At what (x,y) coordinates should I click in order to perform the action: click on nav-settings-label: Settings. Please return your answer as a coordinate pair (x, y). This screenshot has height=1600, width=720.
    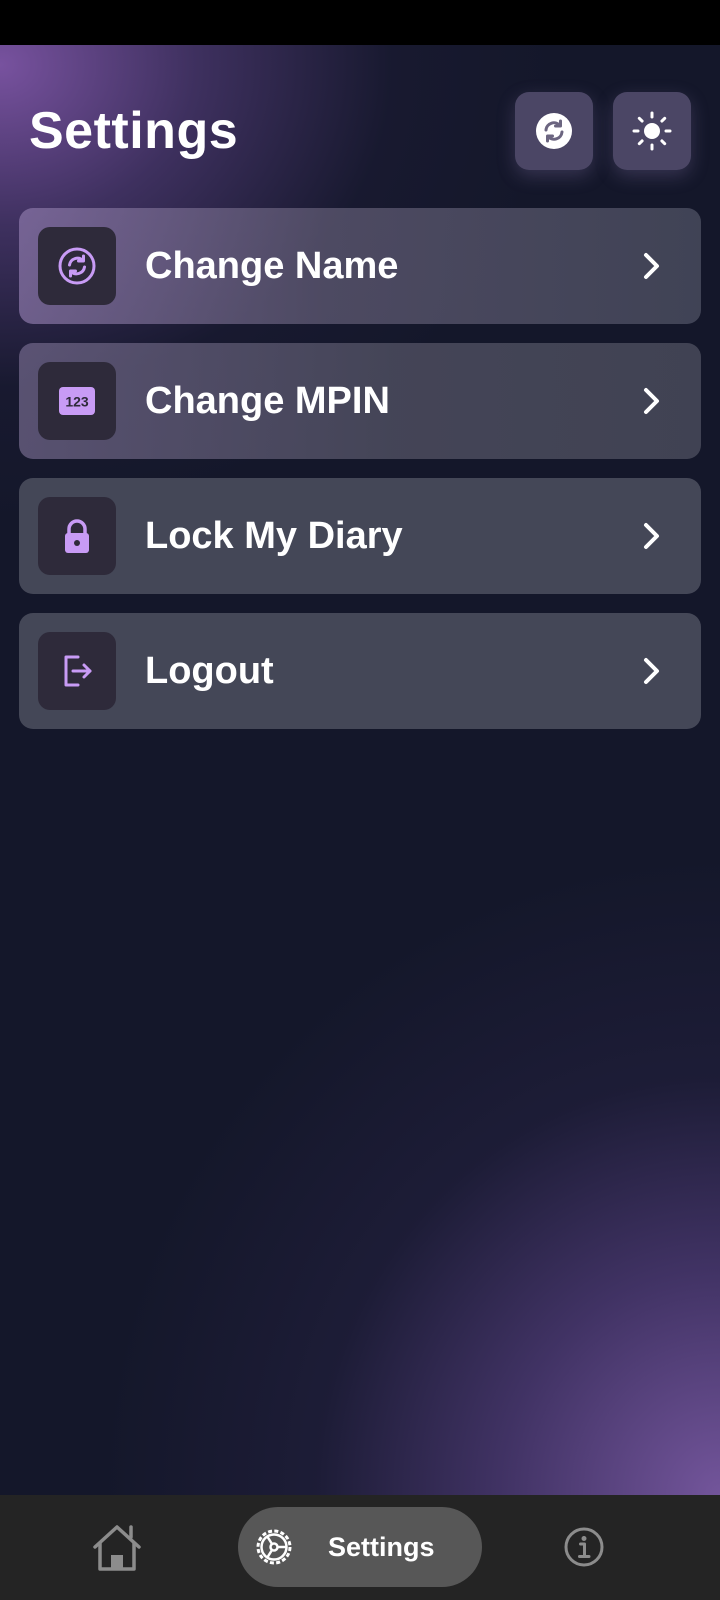
    Looking at the image, I should click on (381, 1547).